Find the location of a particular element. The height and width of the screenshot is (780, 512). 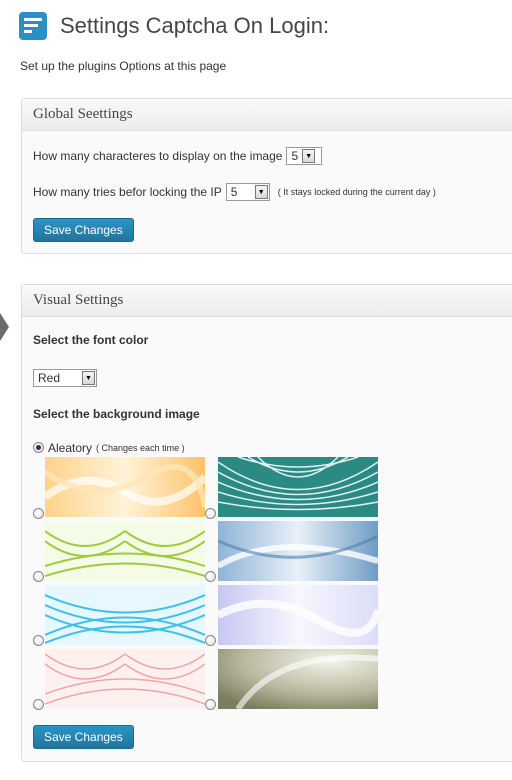

bg-thumb-blue is located at coordinates (298, 551).